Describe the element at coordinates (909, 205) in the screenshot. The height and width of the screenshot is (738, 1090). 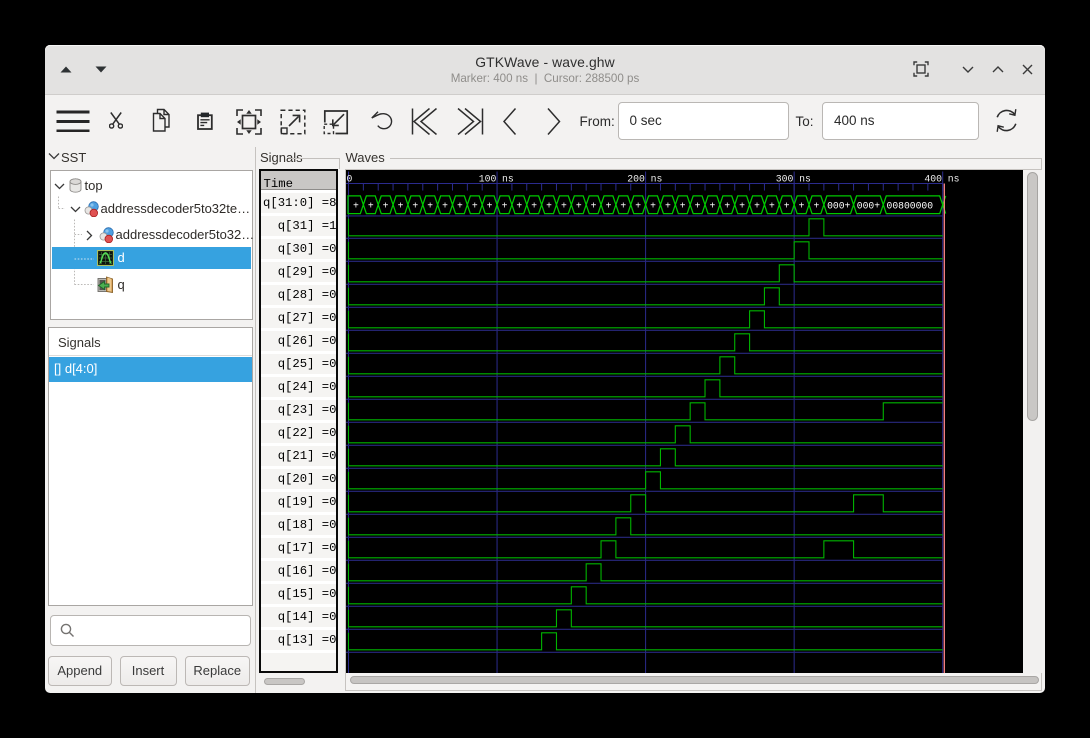
I see `svg-text: 00800000` at that location.